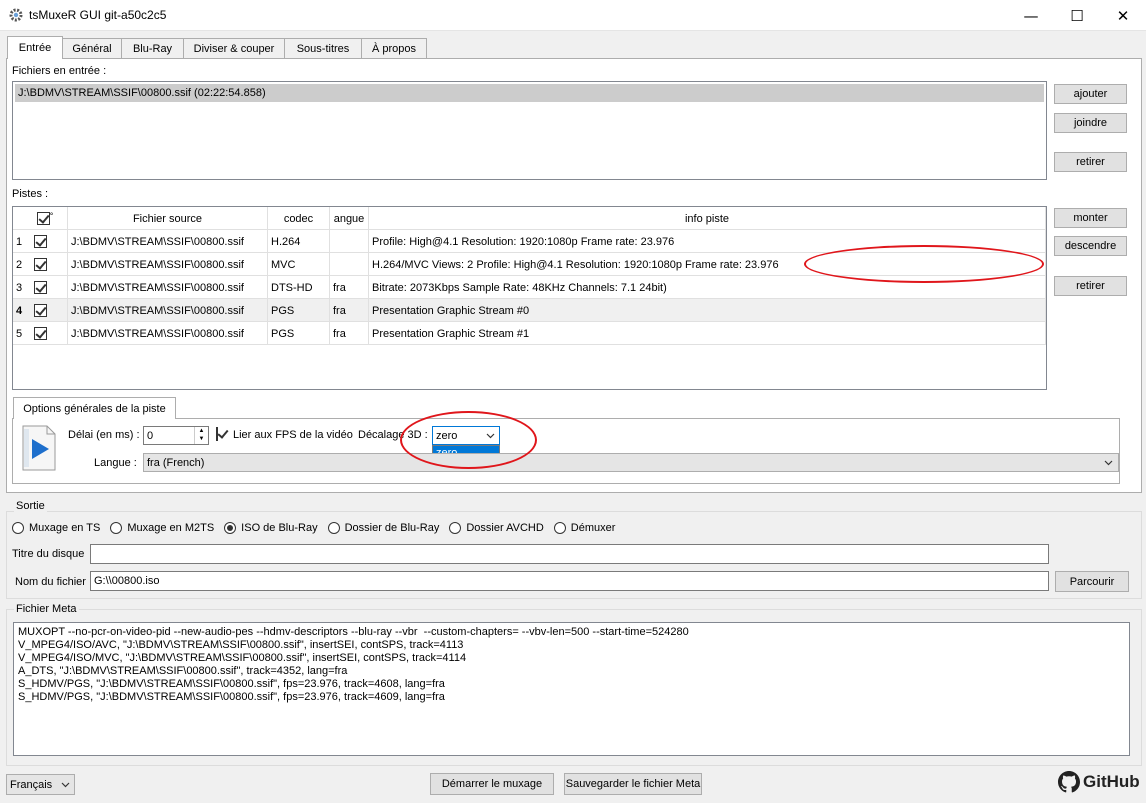 This screenshot has height=803, width=1146. What do you see at coordinates (35, 47) in the screenshot?
I see `tab-entree: Entrée` at bounding box center [35, 47].